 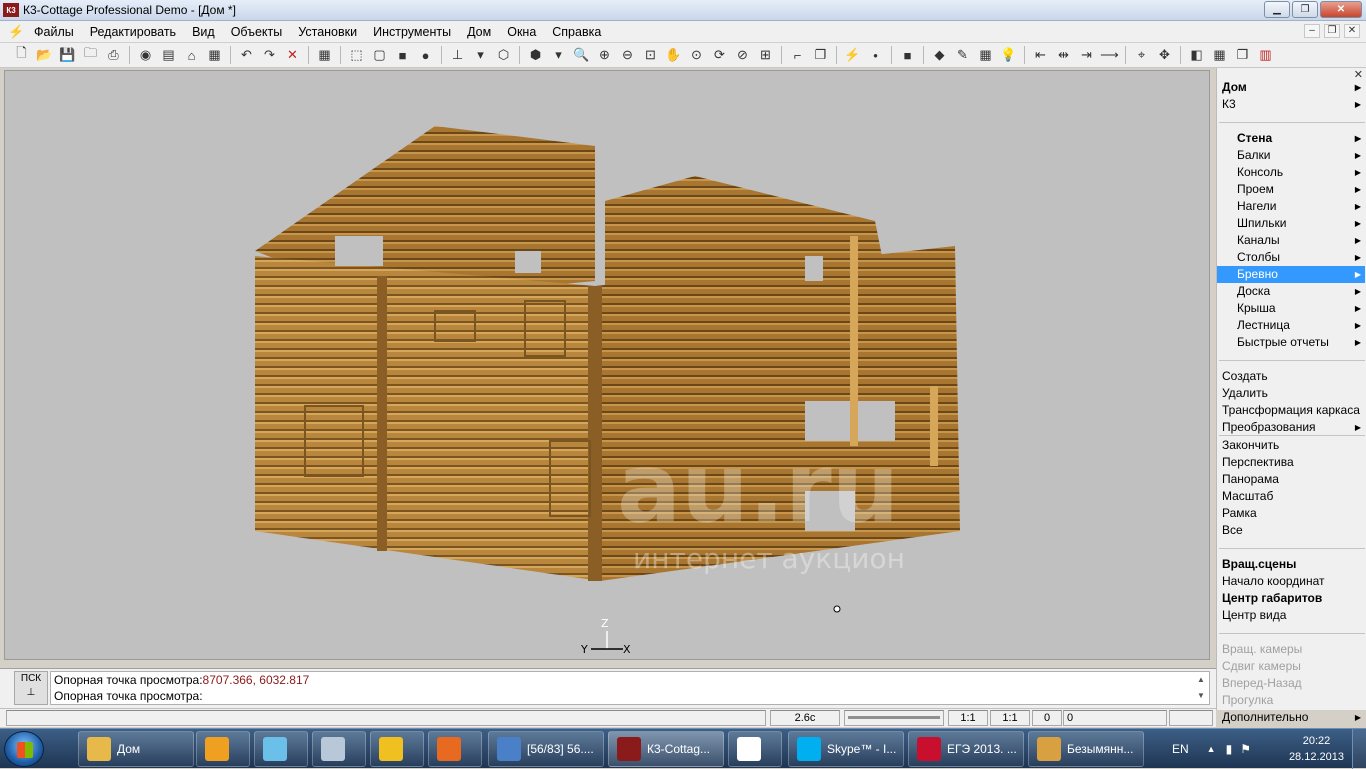 I want to click on close-button: ✕, so click(x=1341, y=9).